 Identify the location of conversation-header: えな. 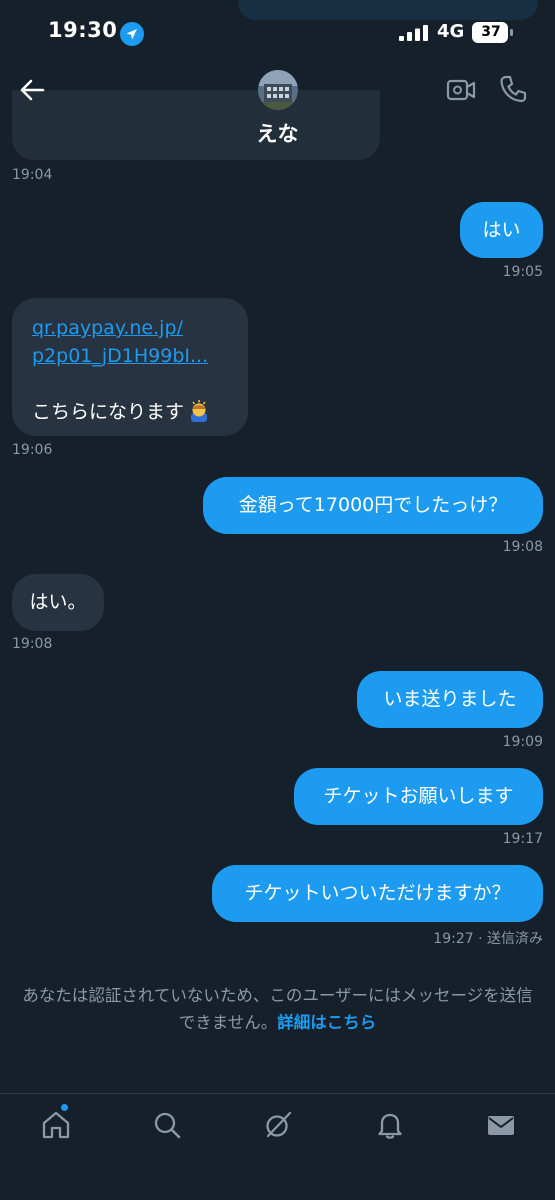
(277, 108).